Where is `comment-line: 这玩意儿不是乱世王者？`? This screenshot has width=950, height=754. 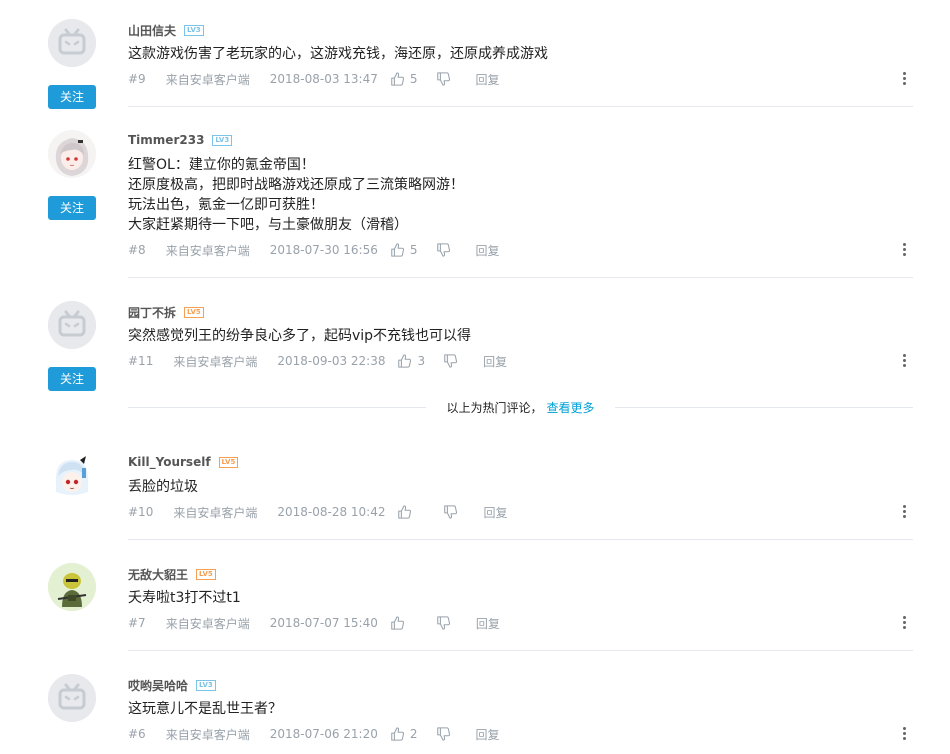
comment-line: 这玩意儿不是乱世王者？ is located at coordinates (205, 709).